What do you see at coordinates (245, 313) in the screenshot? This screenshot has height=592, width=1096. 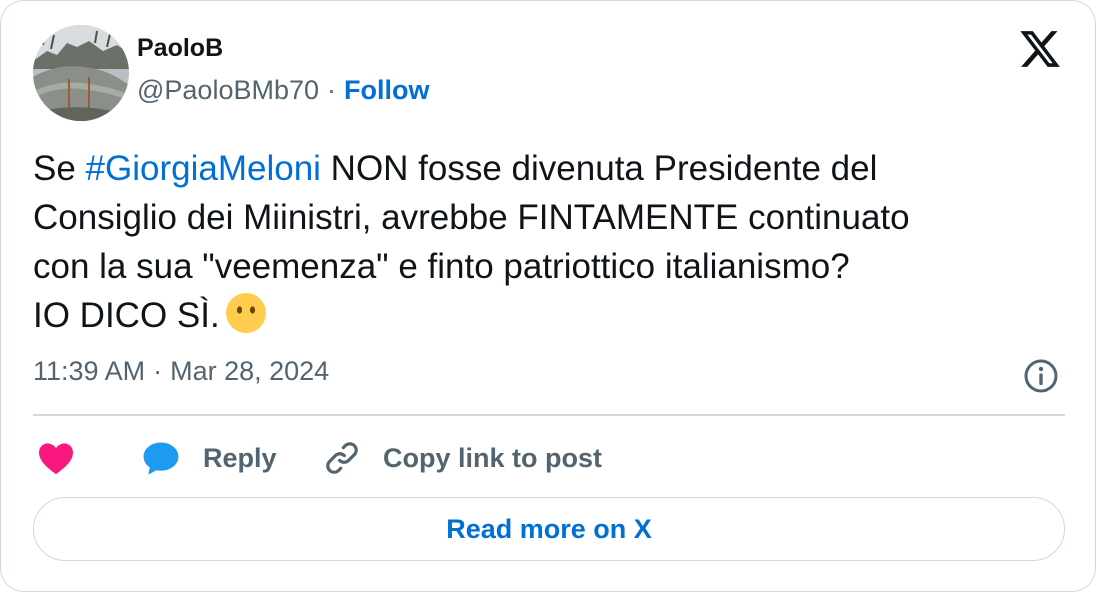 I see `face-without-mouth-emoji-icon` at bounding box center [245, 313].